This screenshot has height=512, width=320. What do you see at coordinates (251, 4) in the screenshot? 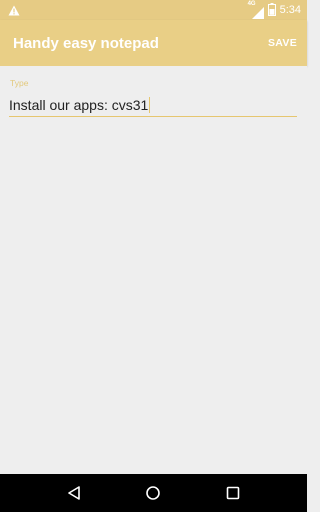
I see `network-type: 4G` at bounding box center [251, 4].